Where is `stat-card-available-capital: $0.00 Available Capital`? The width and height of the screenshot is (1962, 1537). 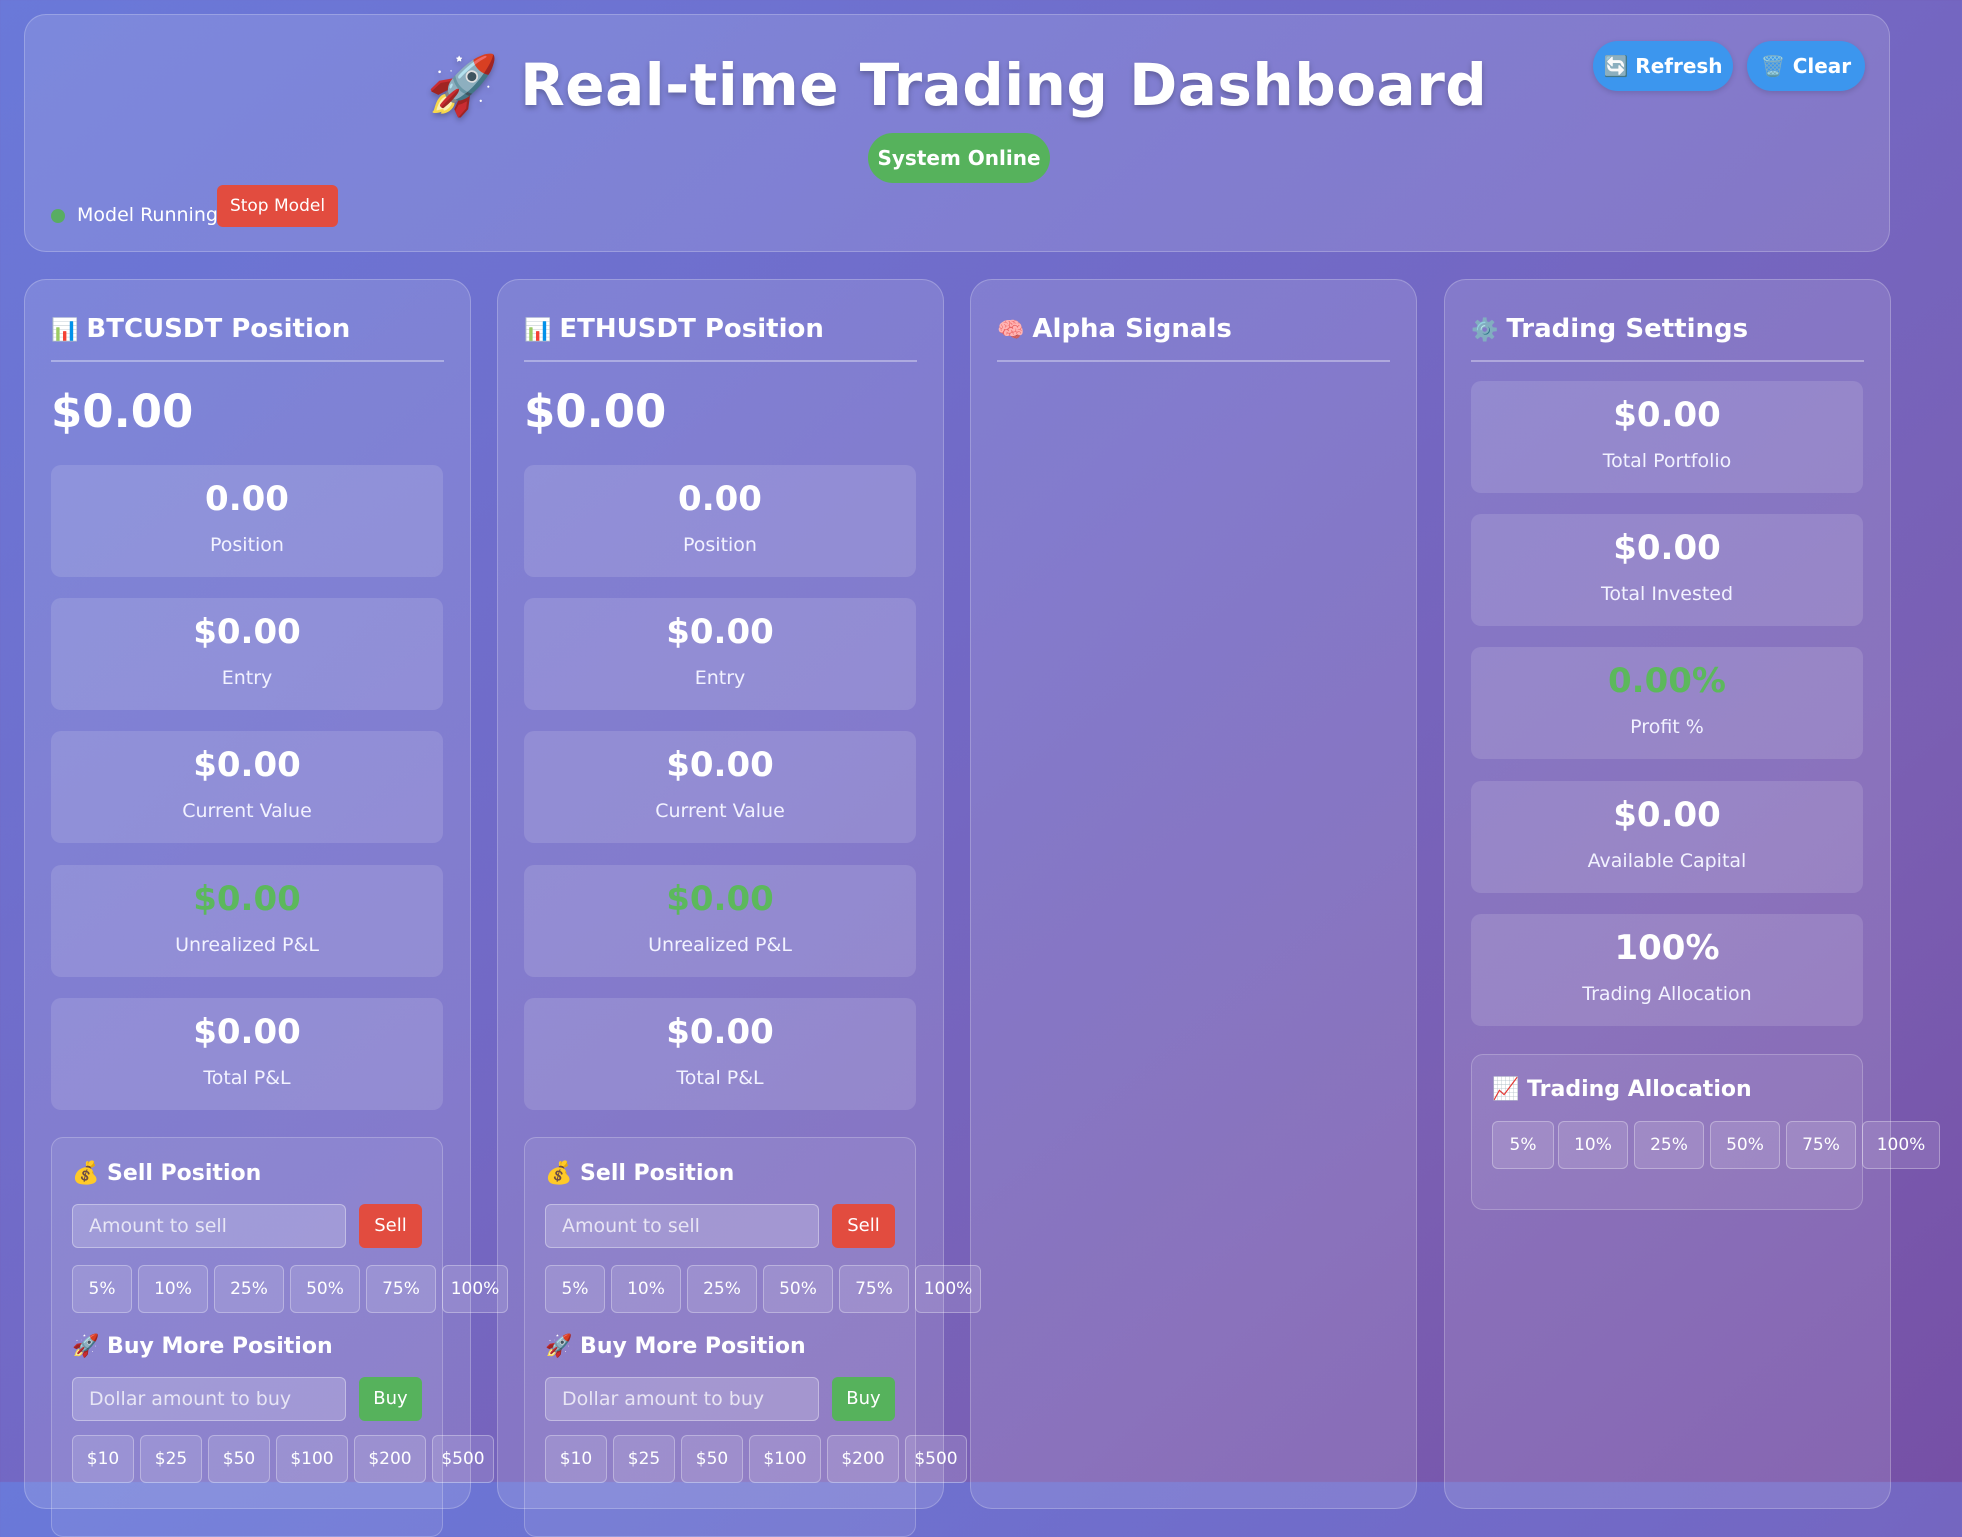
stat-card-available-capital: $0.00 Available Capital is located at coordinates (1667, 837).